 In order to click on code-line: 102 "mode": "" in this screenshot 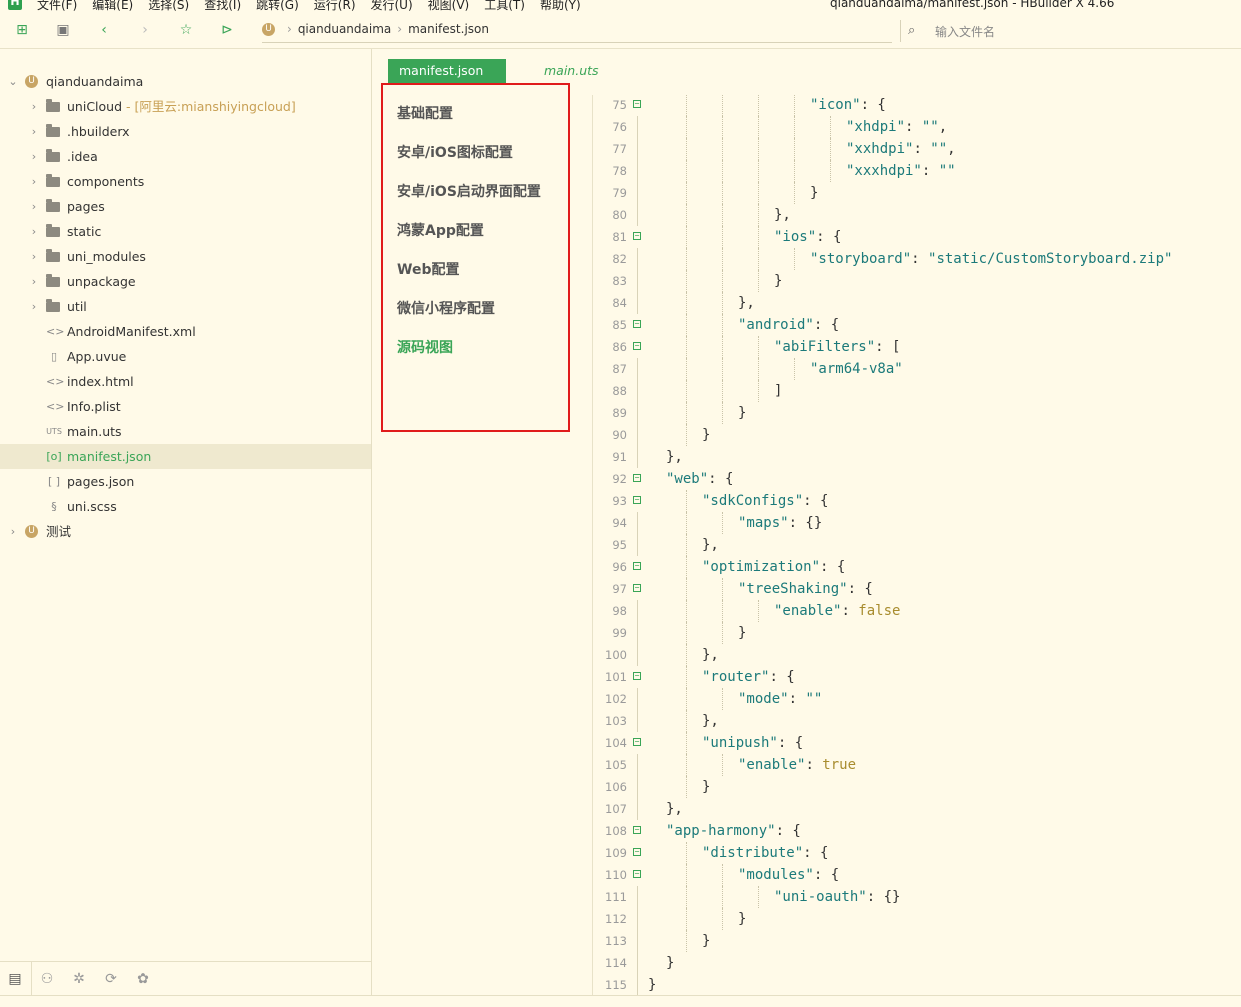, I will do `click(917, 699)`.